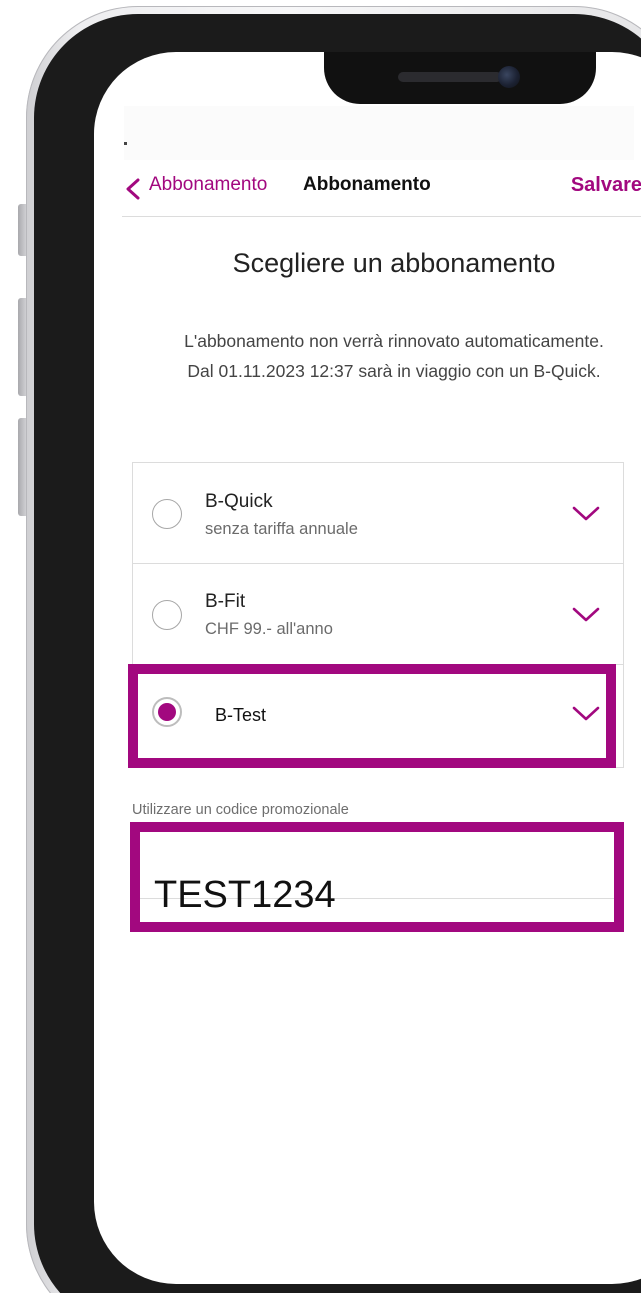  What do you see at coordinates (606, 185) in the screenshot?
I see `save-button: Salvare` at bounding box center [606, 185].